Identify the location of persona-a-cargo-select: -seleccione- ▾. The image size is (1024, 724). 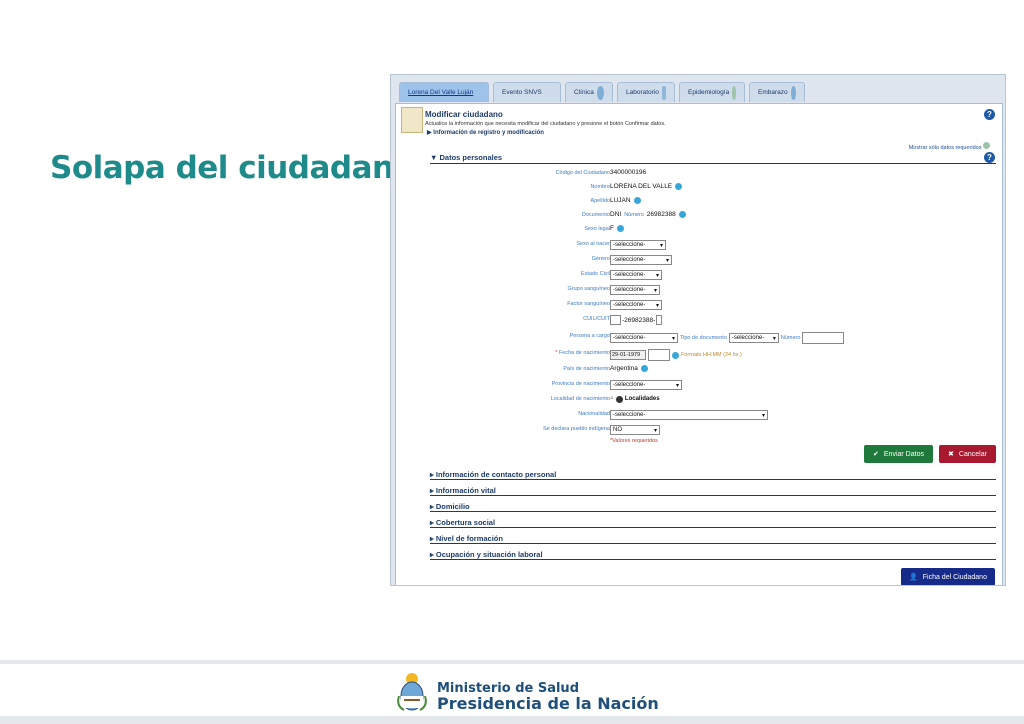
(644, 338).